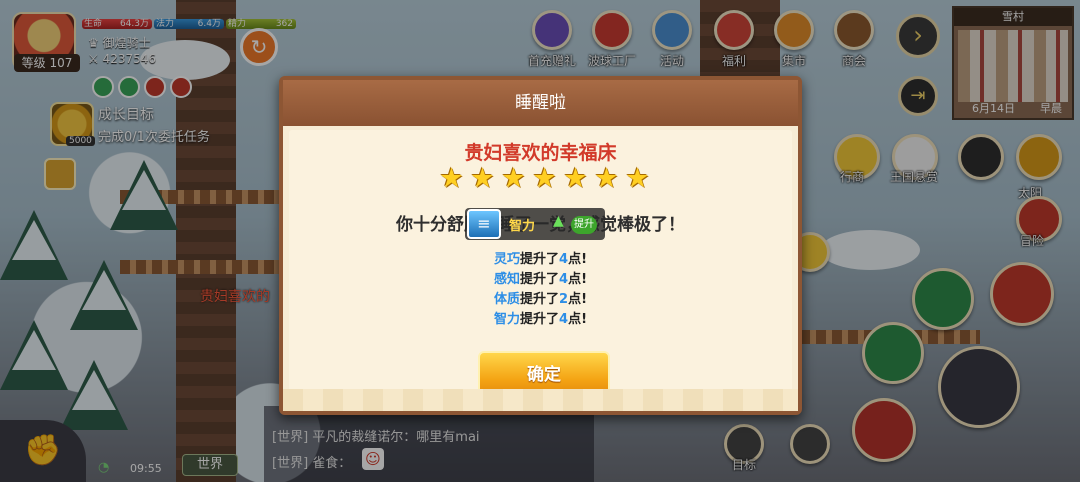  I want to click on stat-name: 感知, so click(506, 279).